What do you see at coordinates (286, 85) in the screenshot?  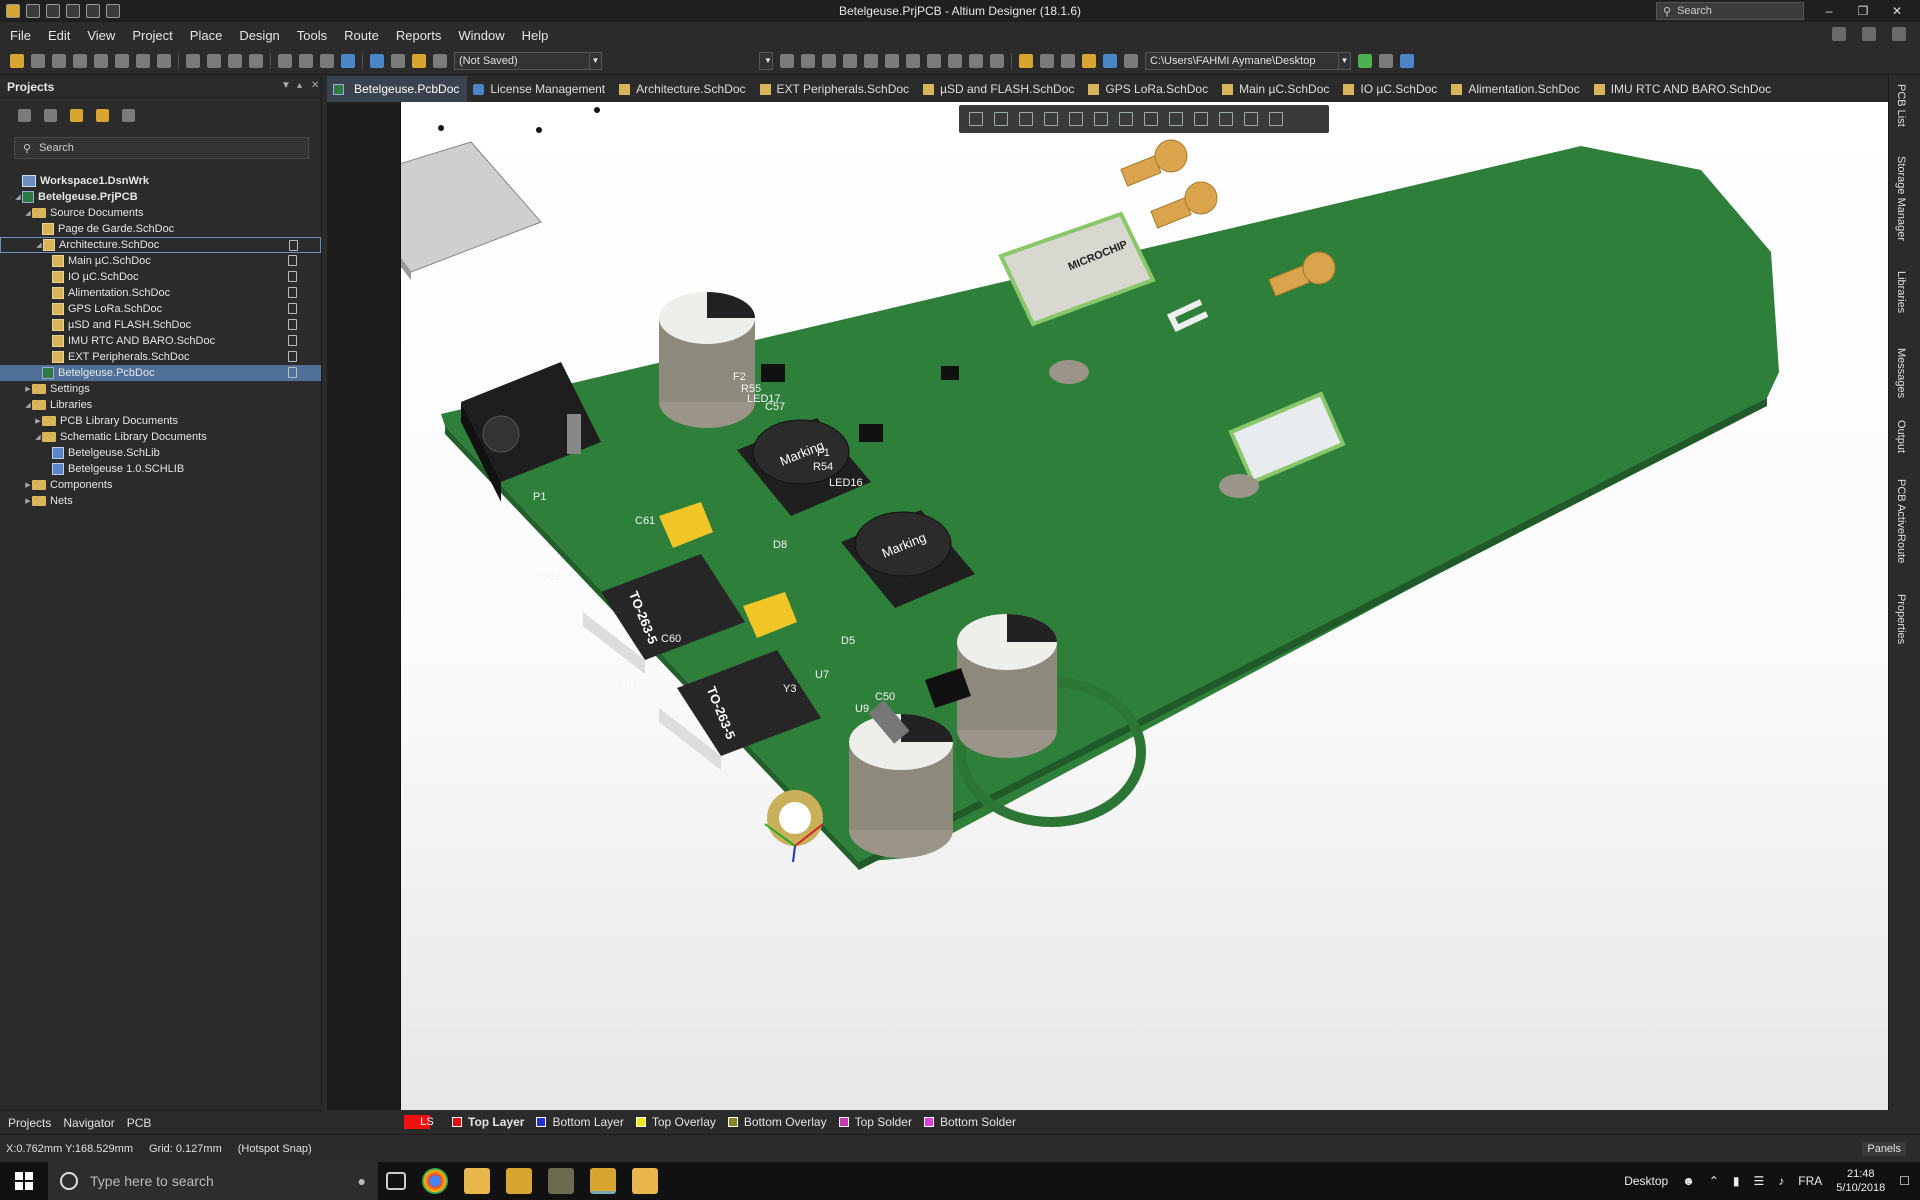 I see `panel-menu-icon: ▼` at bounding box center [286, 85].